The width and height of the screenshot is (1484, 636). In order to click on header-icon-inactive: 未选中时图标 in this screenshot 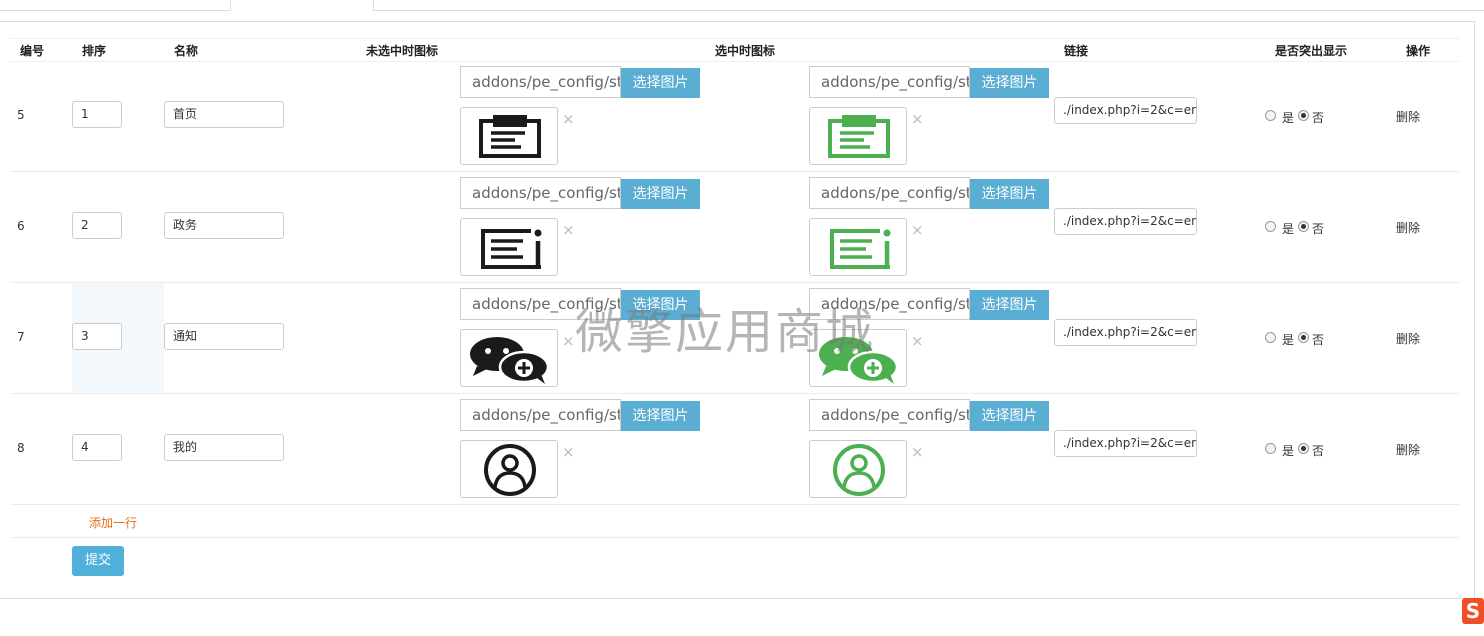, I will do `click(402, 51)`.